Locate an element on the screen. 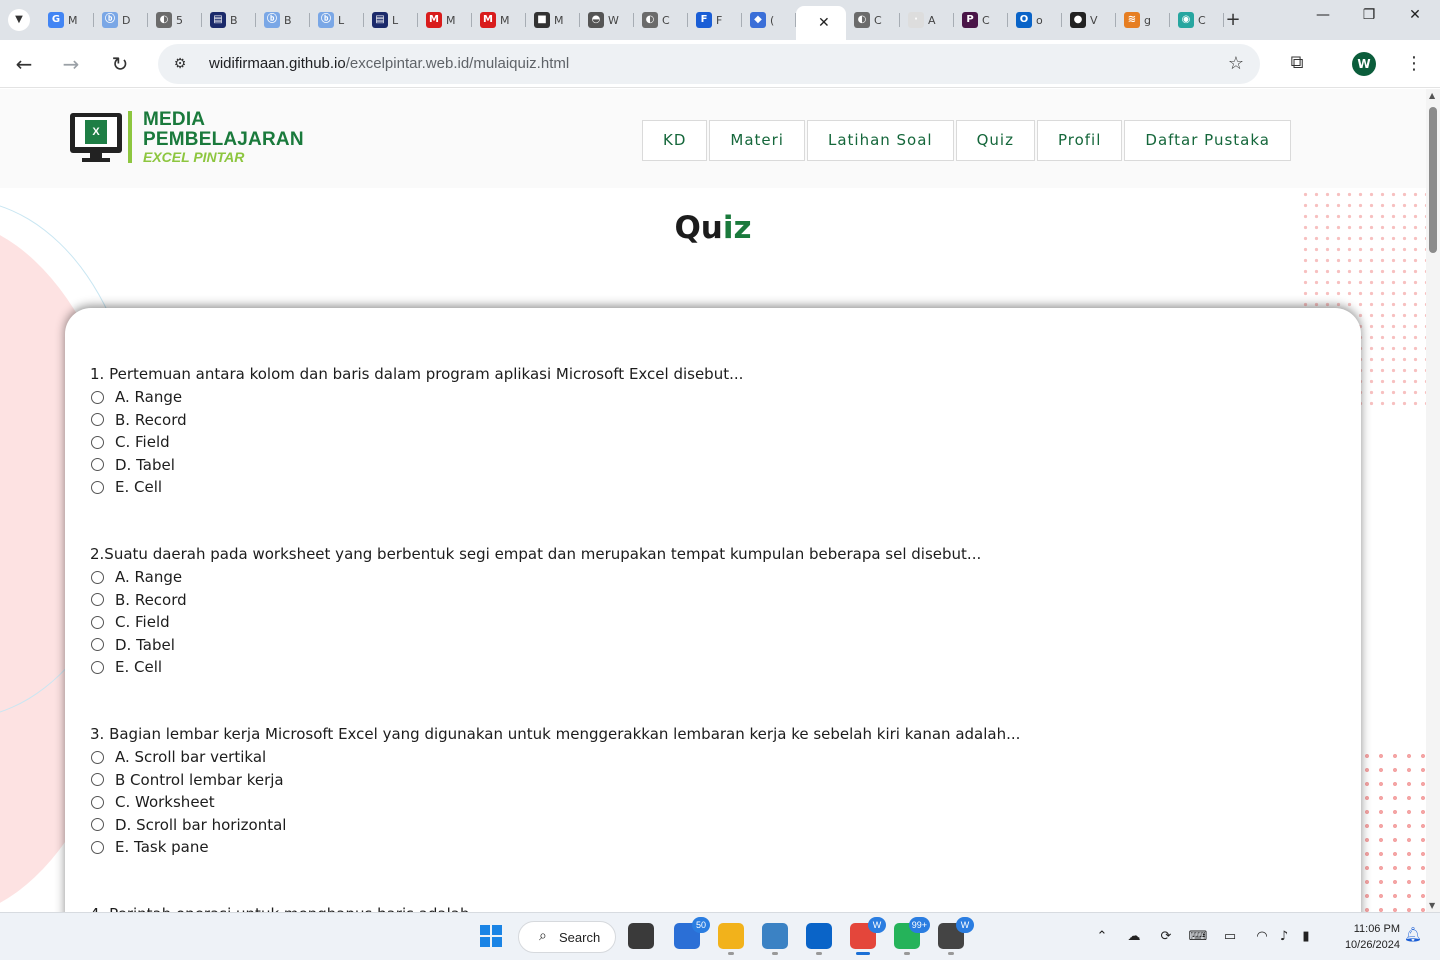 The image size is (1440, 960). nav-link-latihan-soal: Latihan Soal is located at coordinates (880, 140).